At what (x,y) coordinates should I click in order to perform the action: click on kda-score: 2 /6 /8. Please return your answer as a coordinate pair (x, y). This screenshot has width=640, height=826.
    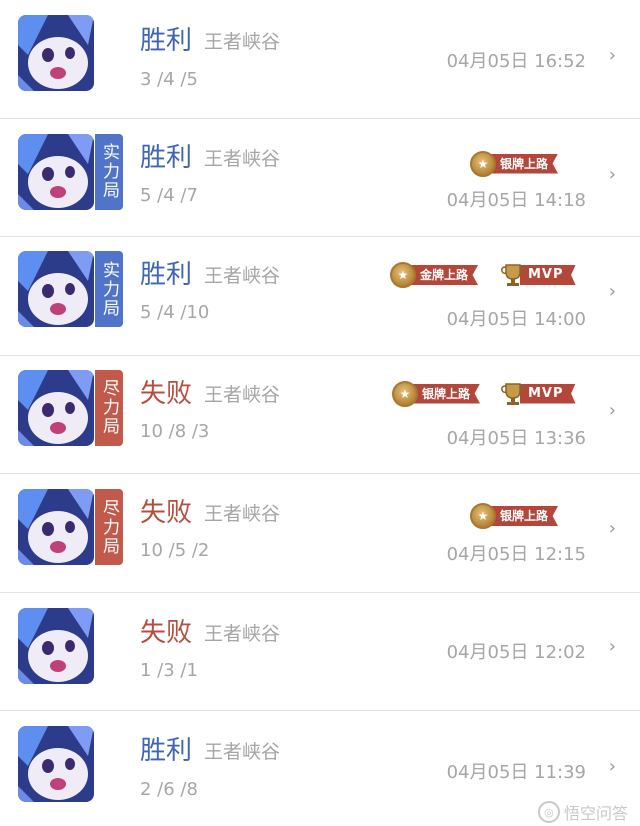
    Looking at the image, I should click on (169, 789).